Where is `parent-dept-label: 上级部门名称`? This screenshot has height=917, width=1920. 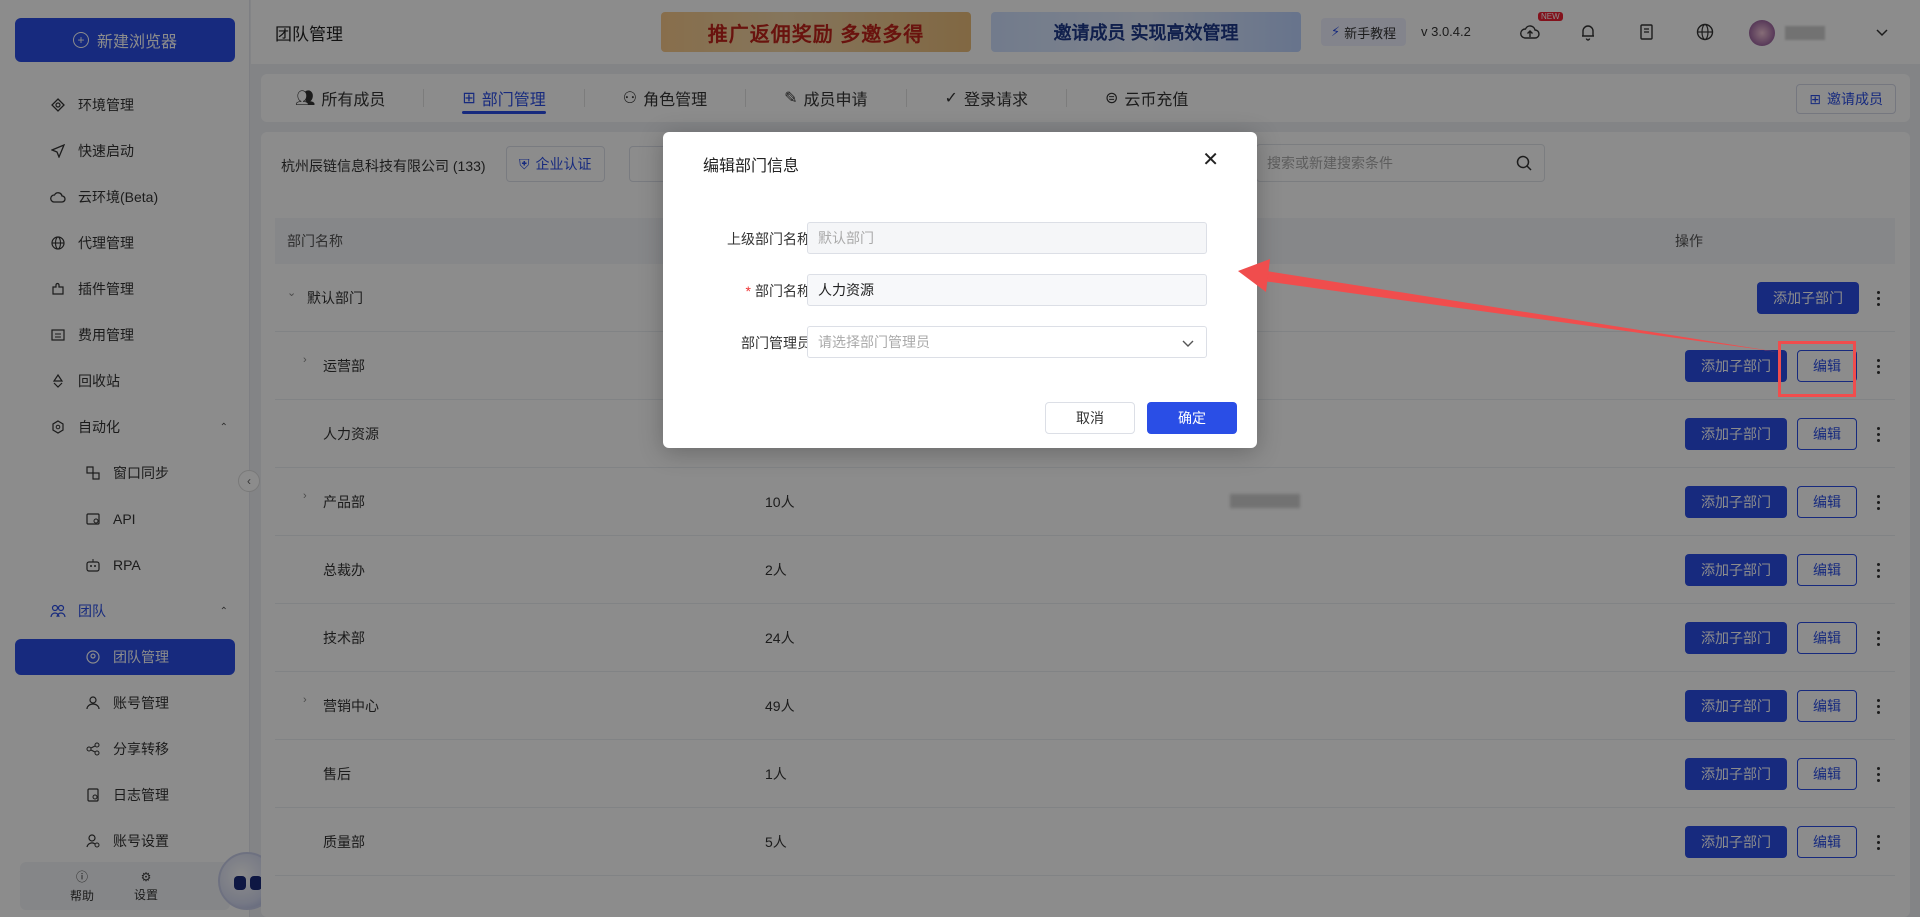
parent-dept-label: 上级部门名称 is located at coordinates (769, 239).